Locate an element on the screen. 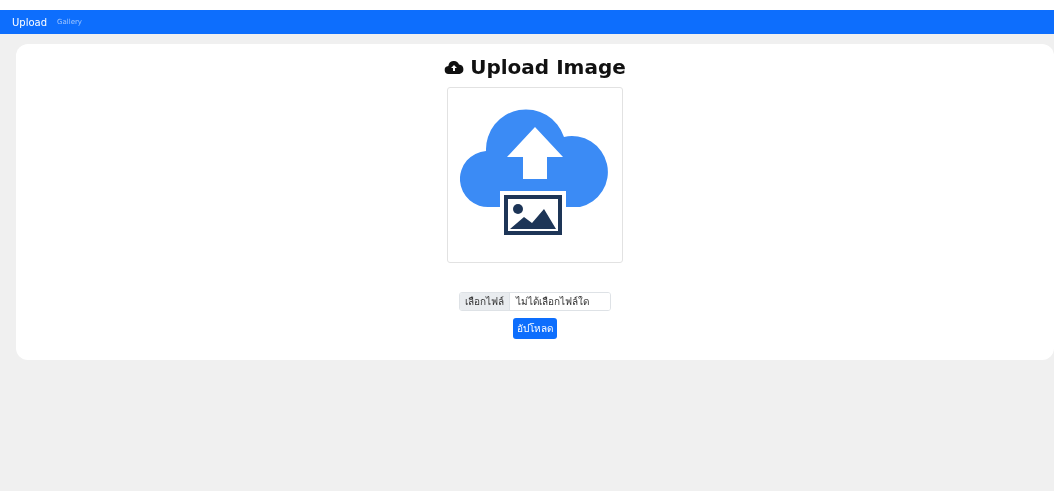  page-title: Upload Image is located at coordinates (548, 67).